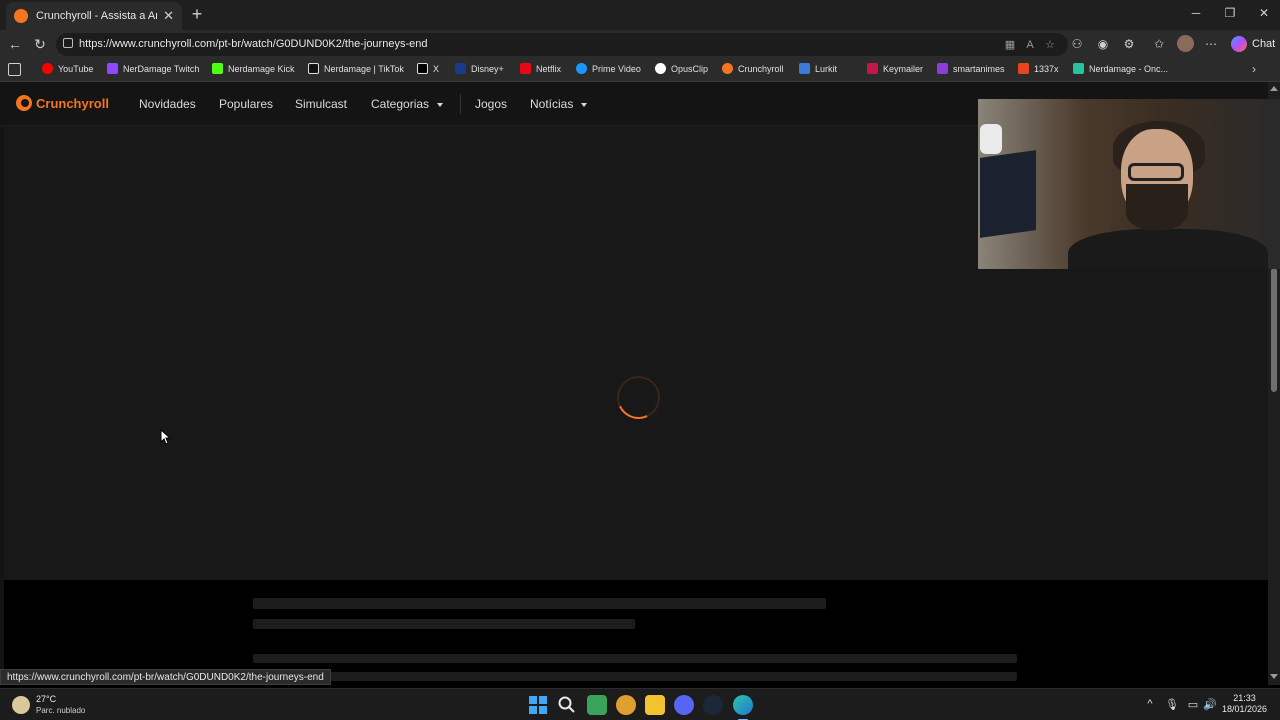  What do you see at coordinates (112, 68) in the screenshot?
I see `twitch-icon` at bounding box center [112, 68].